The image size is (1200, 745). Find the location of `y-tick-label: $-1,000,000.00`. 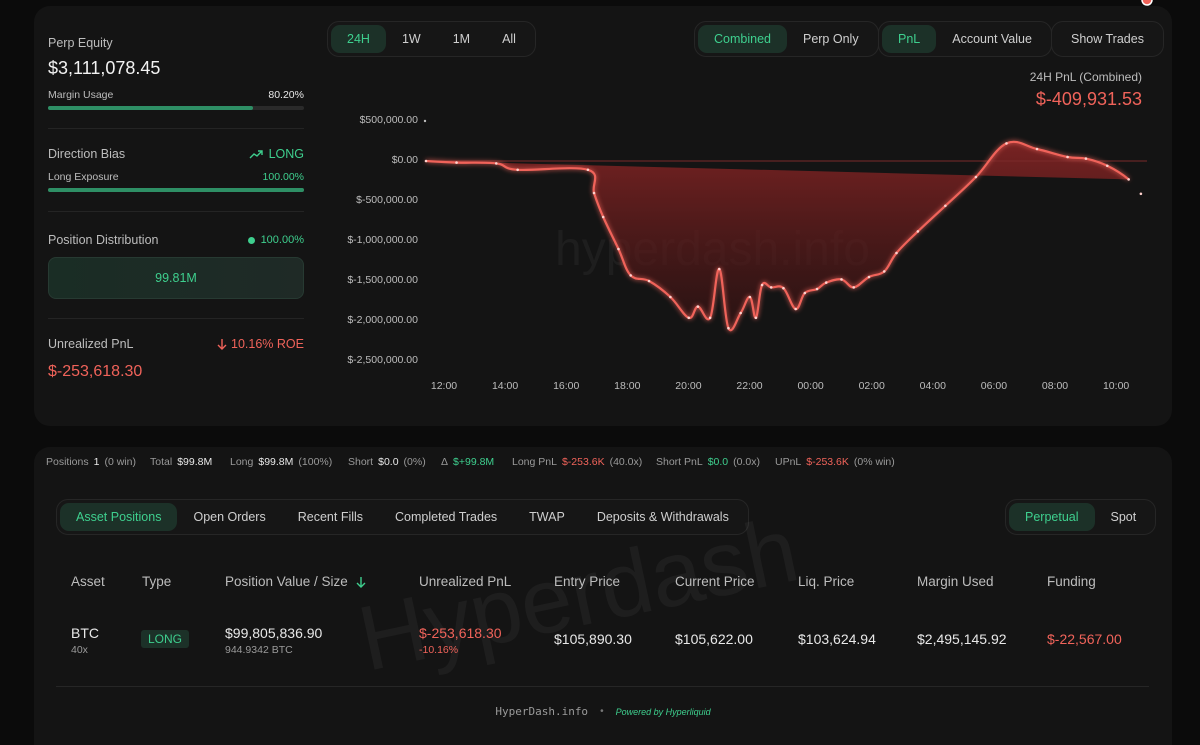

y-tick-label: $-1,000,000.00 is located at coordinates (382, 240).